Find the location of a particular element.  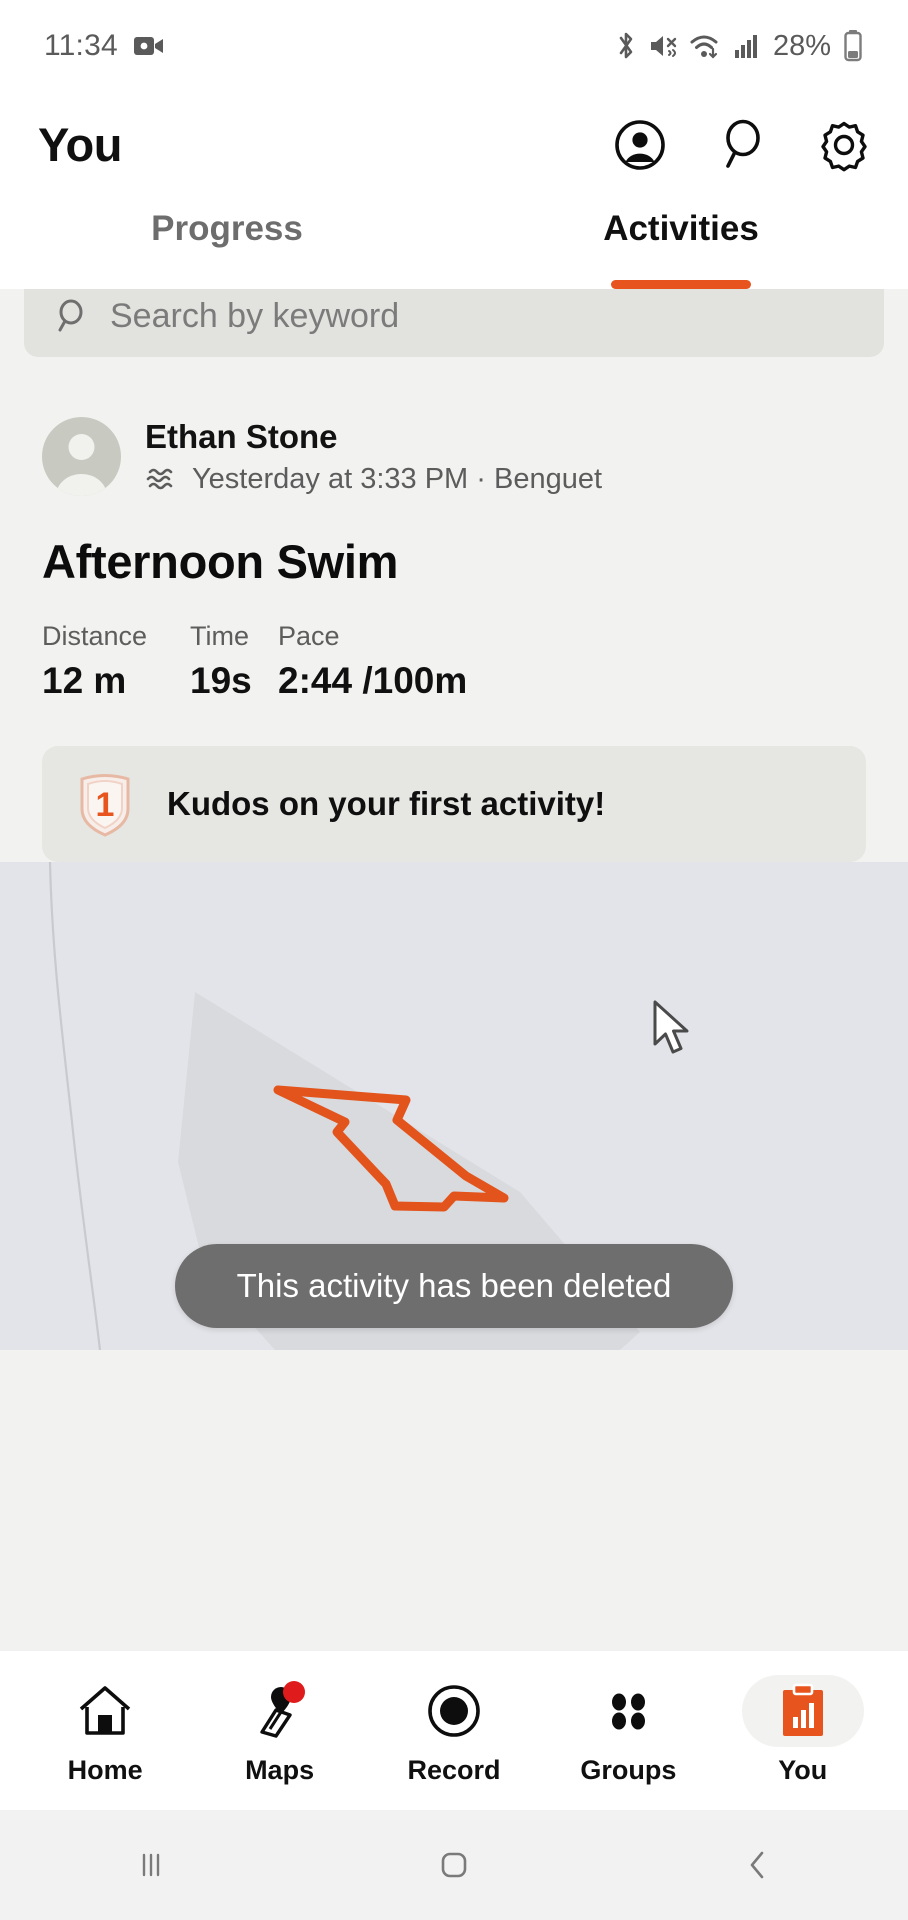

activity-meta-label: Yesterday at 3:33 PM · Benguet is located at coordinates (397, 478).